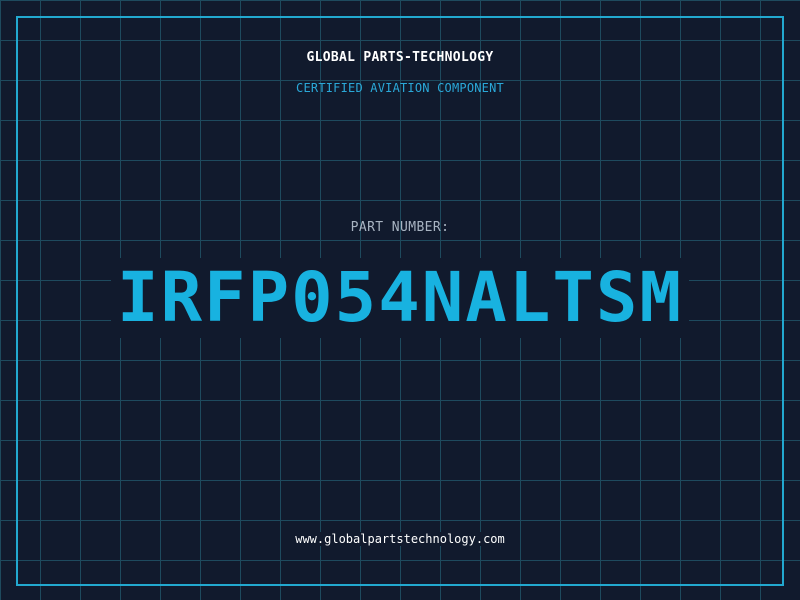  What do you see at coordinates (400, 227) in the screenshot?
I see `part-number-label: PART NUMBER:` at bounding box center [400, 227].